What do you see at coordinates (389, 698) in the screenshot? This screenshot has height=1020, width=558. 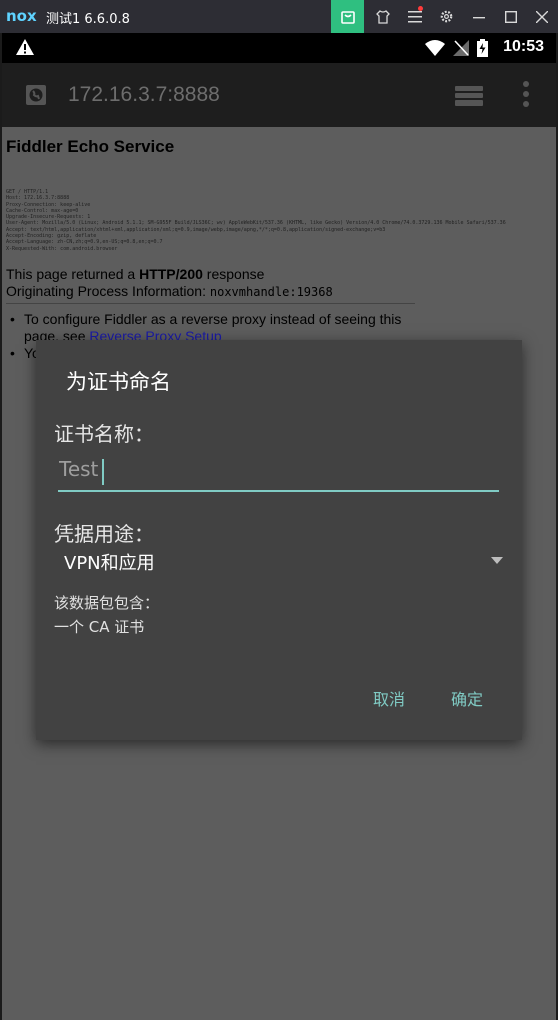 I see `cancel-button: 取消` at bounding box center [389, 698].